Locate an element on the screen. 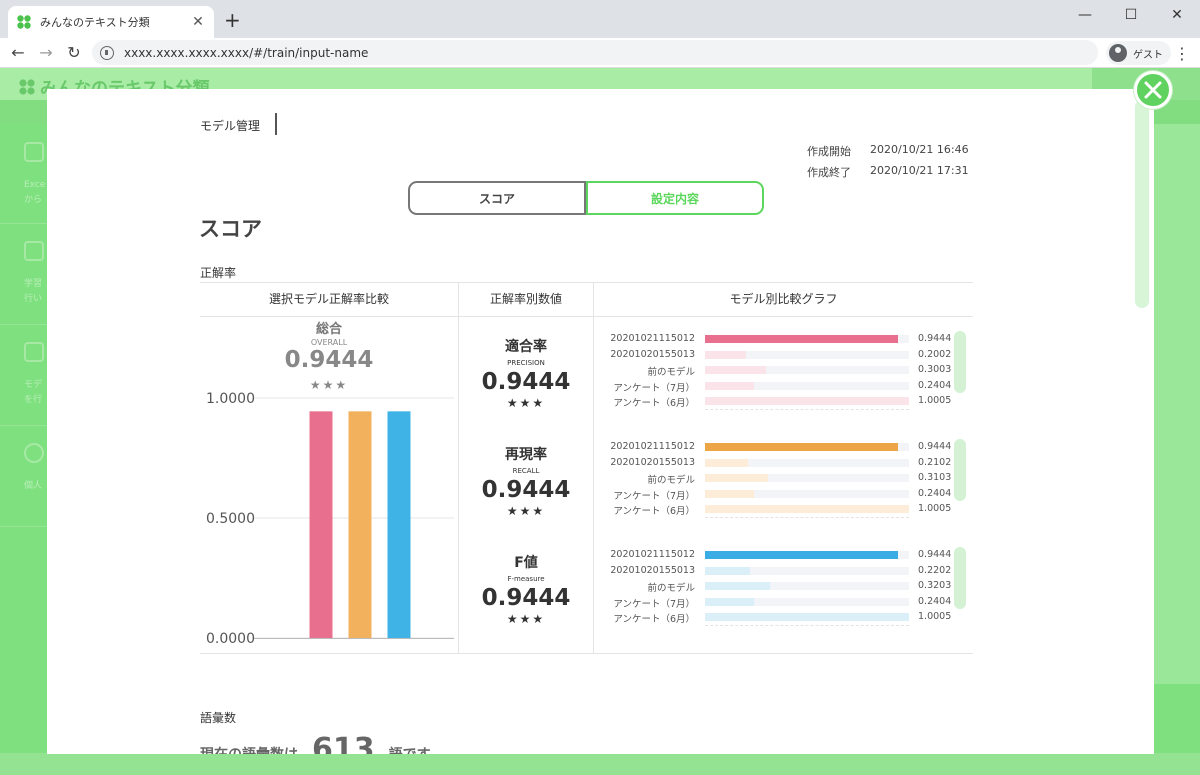 The height and width of the screenshot is (775, 1200). reload-button: ↻ is located at coordinates (74, 52).